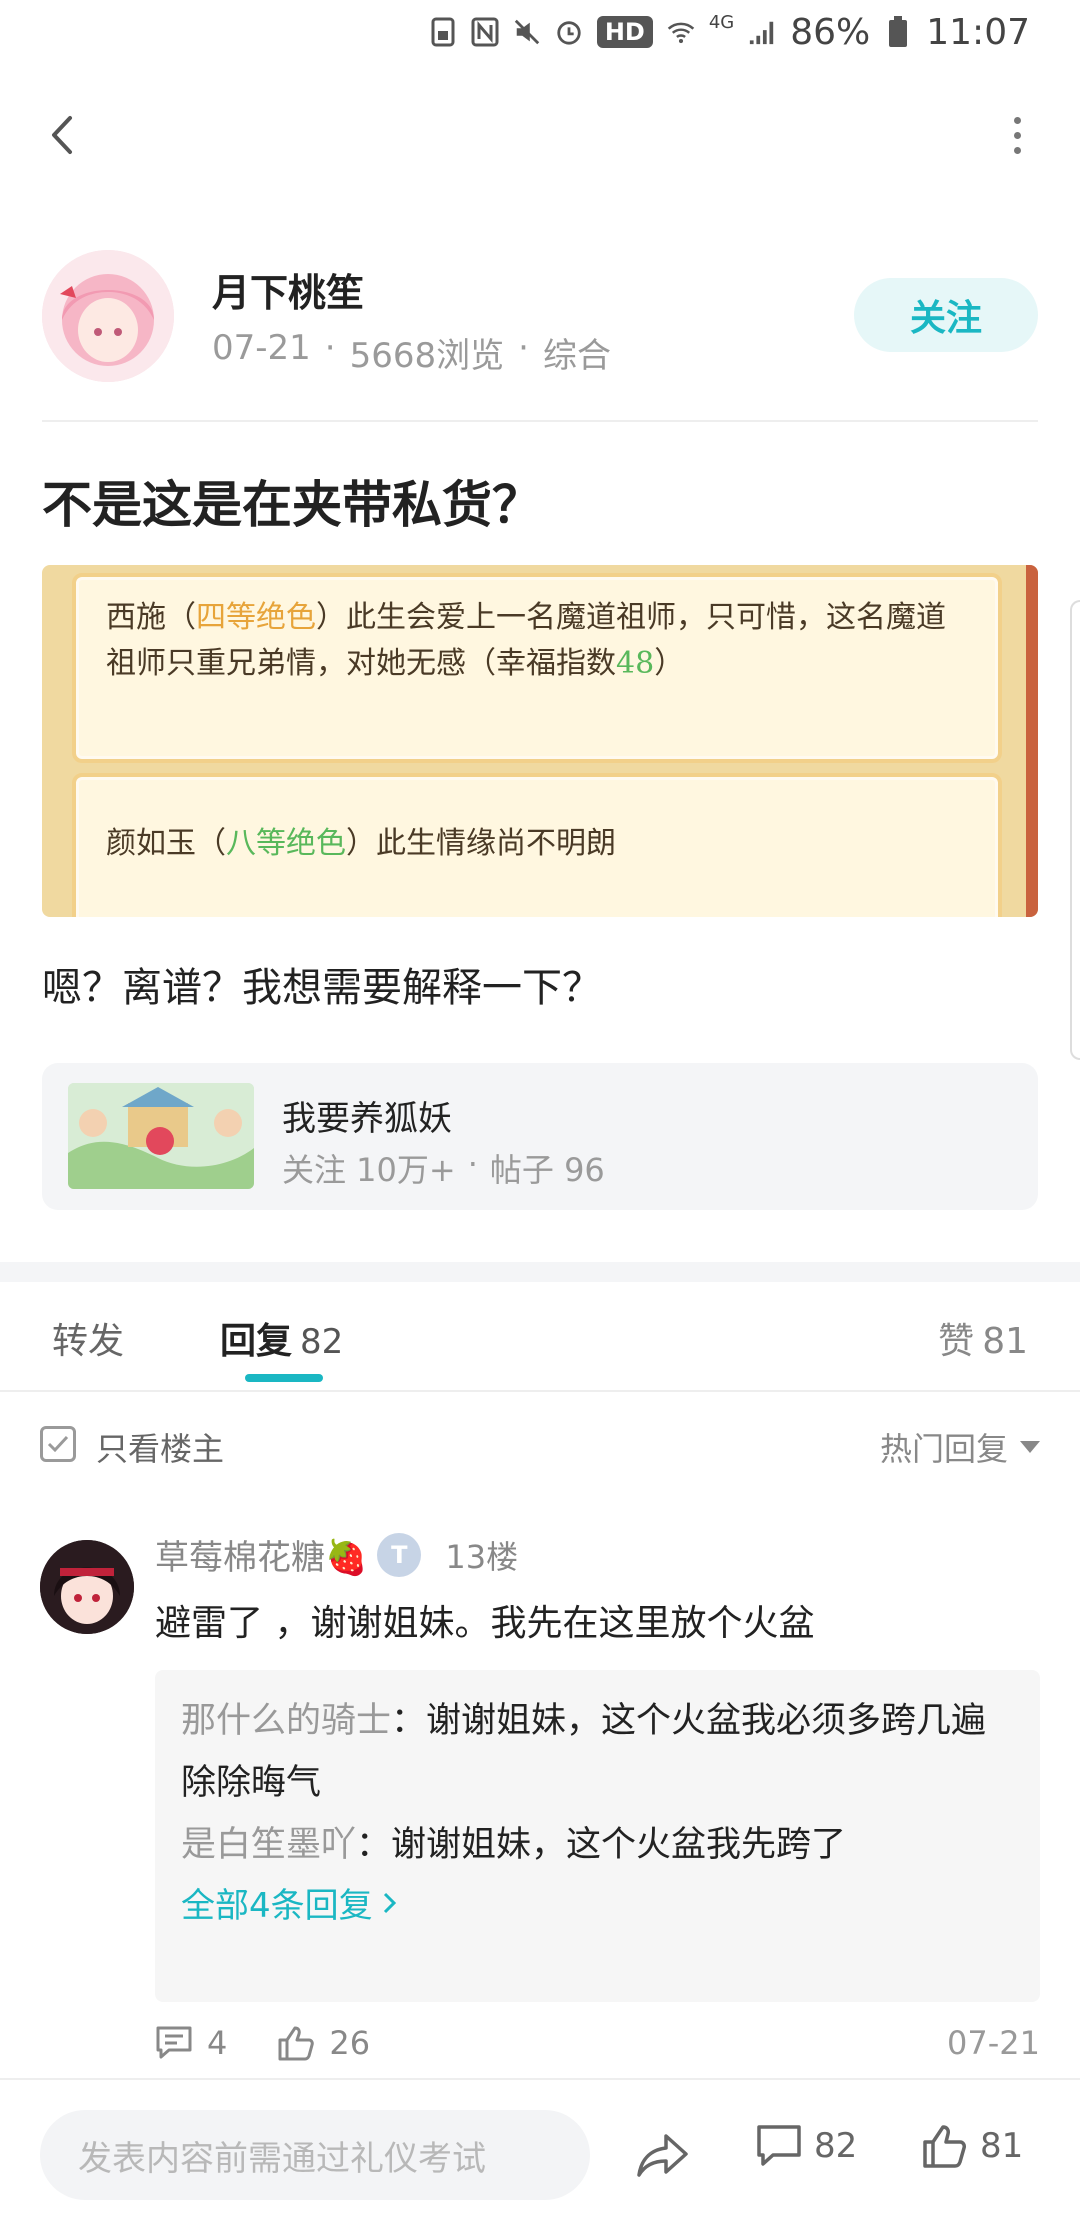 The width and height of the screenshot is (1080, 2220). I want to click on network-type: 4G, so click(721, 22).